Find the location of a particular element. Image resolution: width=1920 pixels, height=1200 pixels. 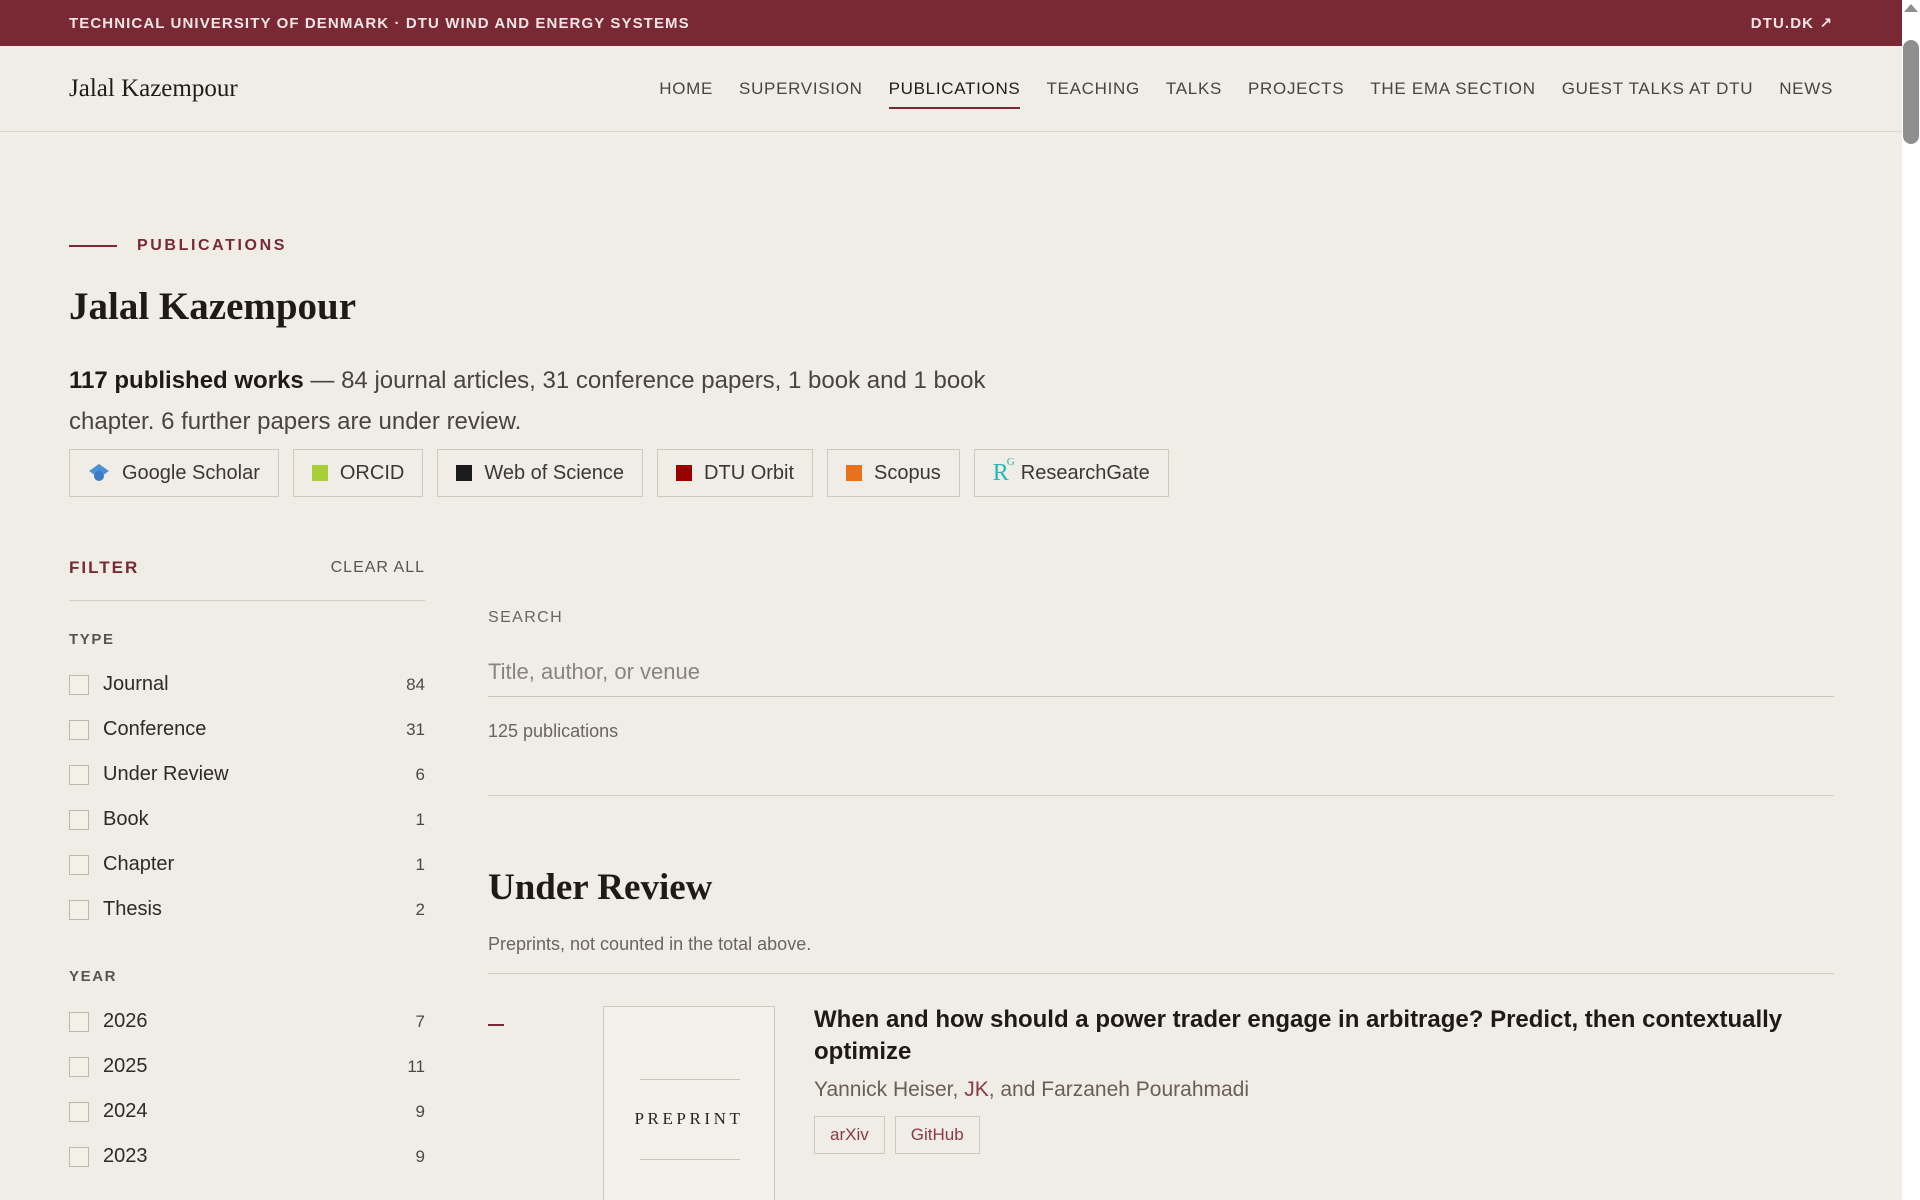

result-count: 125 publications is located at coordinates (553, 731).